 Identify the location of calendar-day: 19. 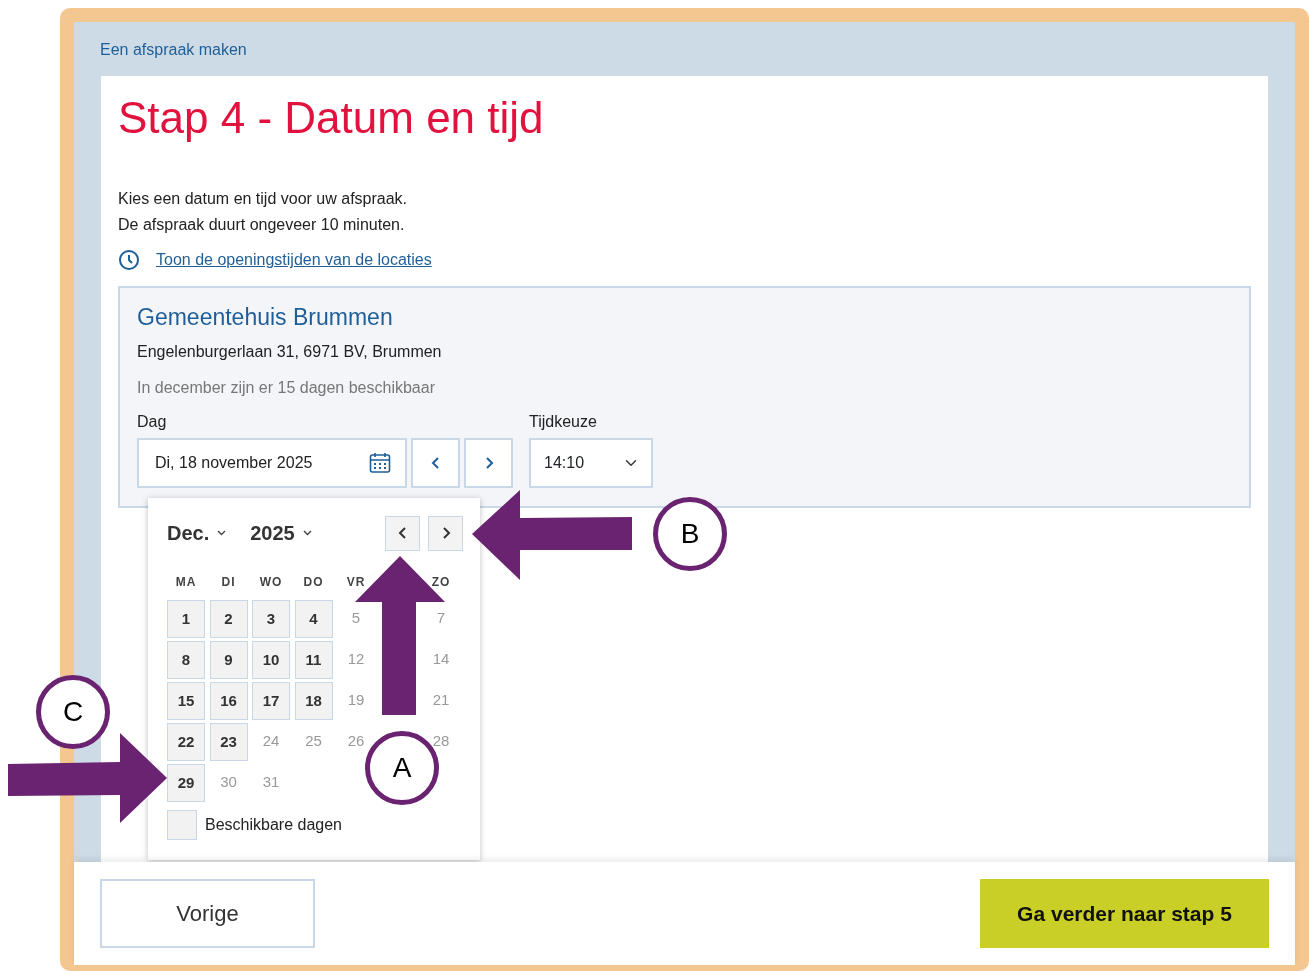
(356, 701).